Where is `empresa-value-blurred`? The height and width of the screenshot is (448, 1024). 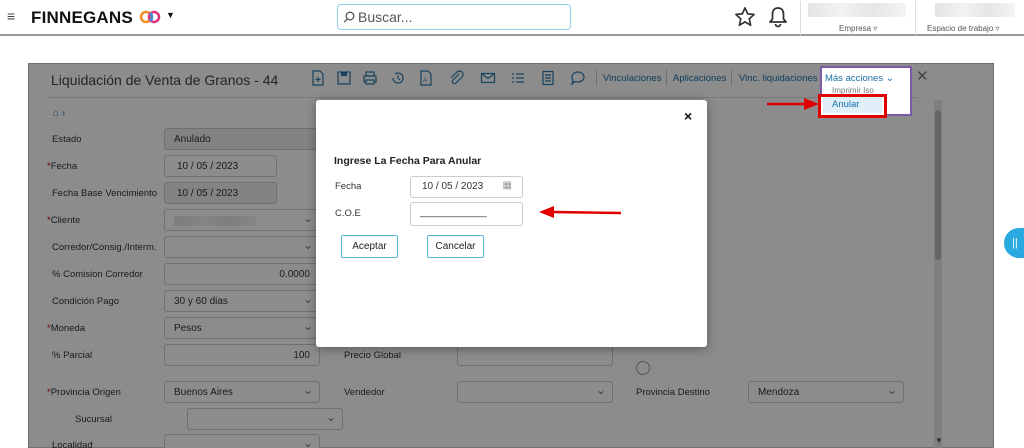
empresa-value-blurred is located at coordinates (857, 10).